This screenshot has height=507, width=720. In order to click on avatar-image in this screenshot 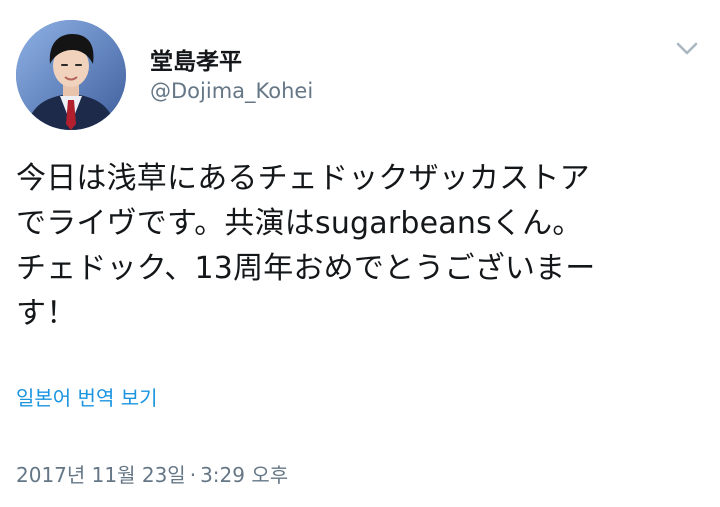, I will do `click(71, 75)`.